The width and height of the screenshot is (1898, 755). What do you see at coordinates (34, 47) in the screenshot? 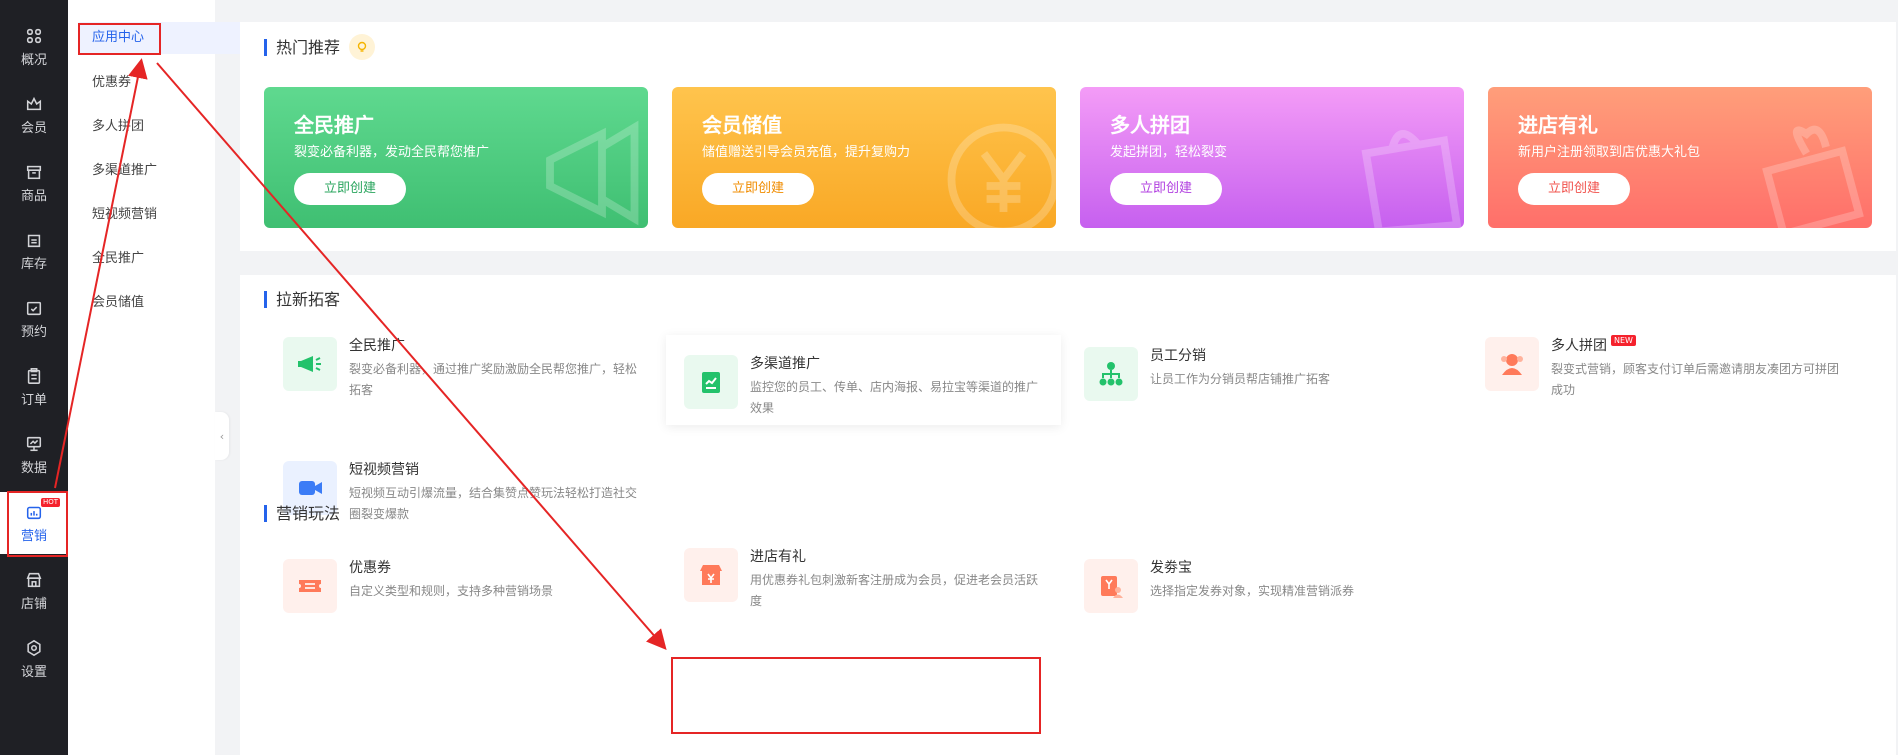
I see `nav-item-overview: 概况` at bounding box center [34, 47].